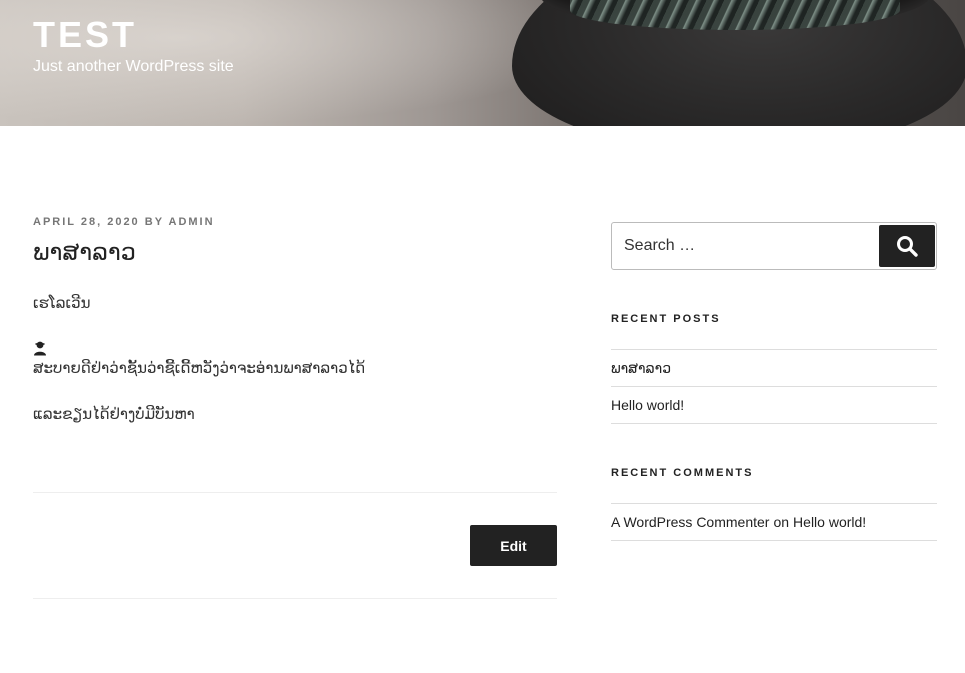 Image resolution: width=965 pixels, height=673 pixels. Describe the element at coordinates (86, 222) in the screenshot. I see `post-date-link: APRIL 28, 2020` at that location.